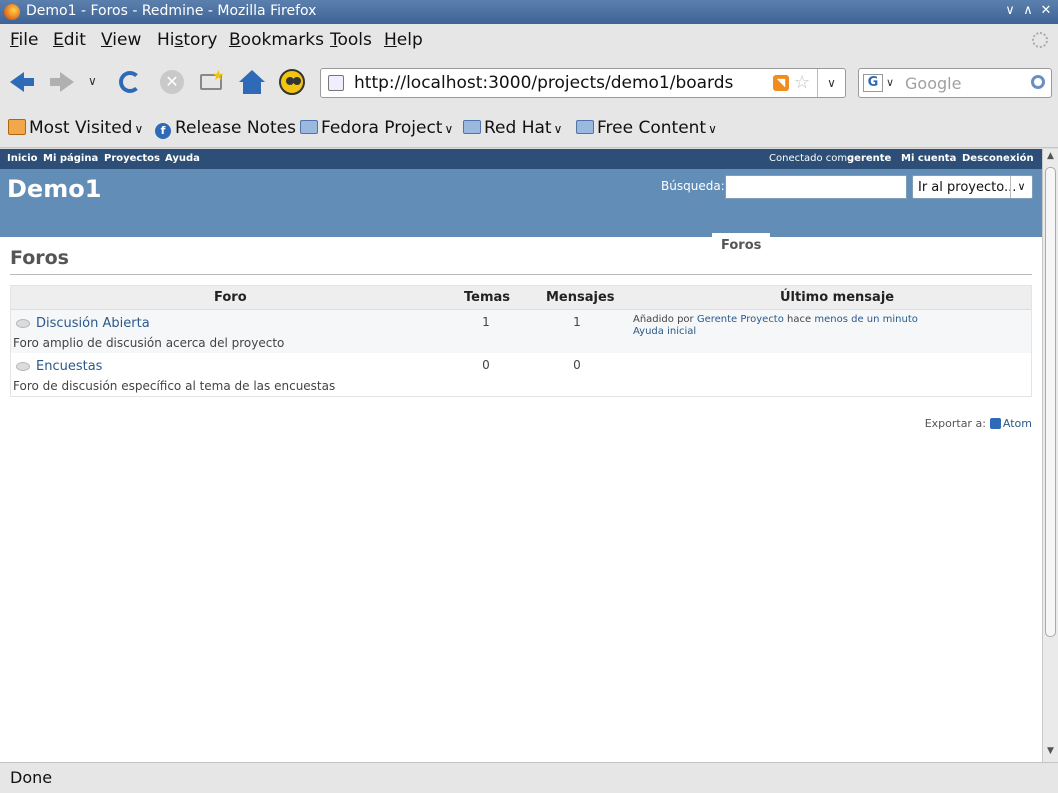 This screenshot has height=793, width=1058. I want to click on menu-view: View, so click(121, 40).